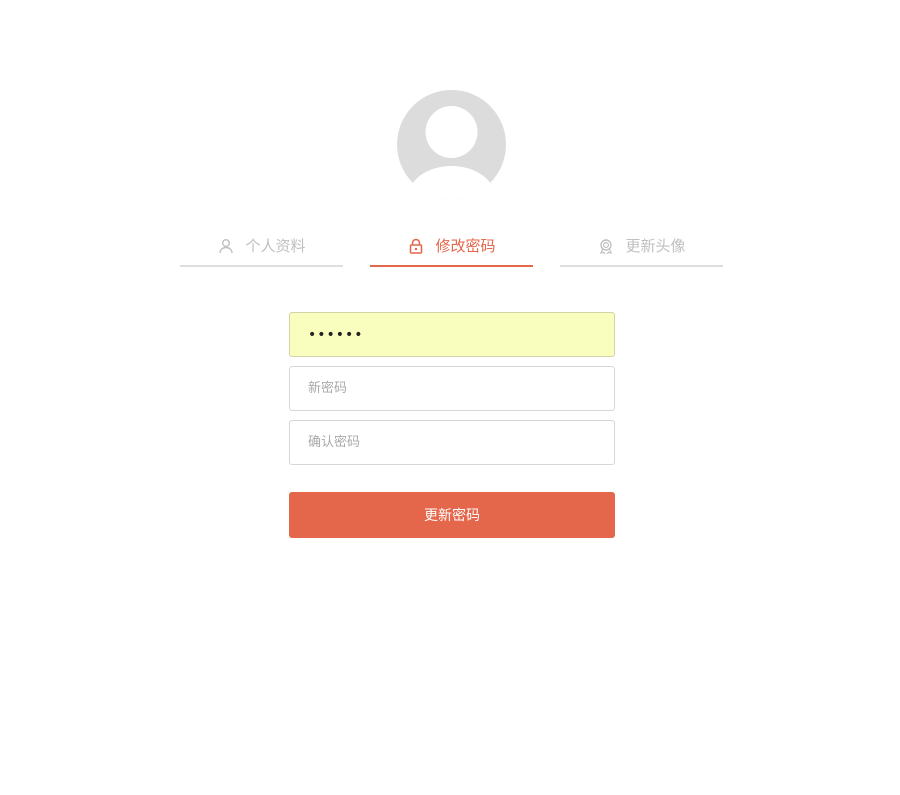 This screenshot has width=900, height=795. I want to click on tab-update-avatar: 更新头像, so click(641, 246).